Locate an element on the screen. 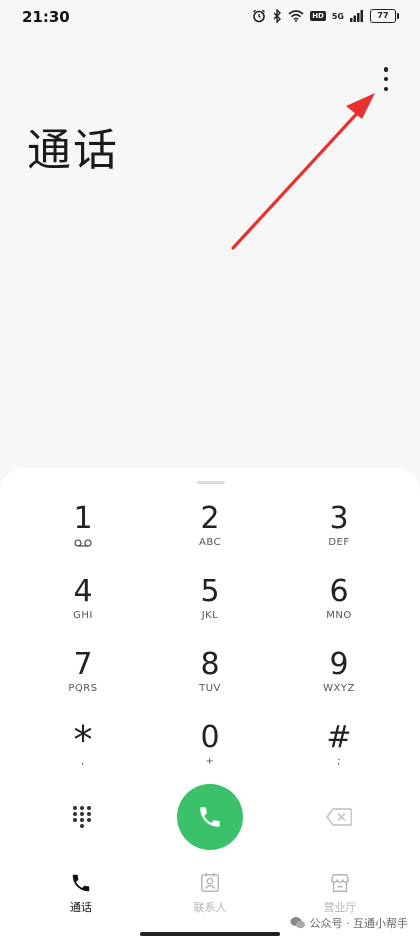  dial-key-0: 0 + is located at coordinates (210, 753).